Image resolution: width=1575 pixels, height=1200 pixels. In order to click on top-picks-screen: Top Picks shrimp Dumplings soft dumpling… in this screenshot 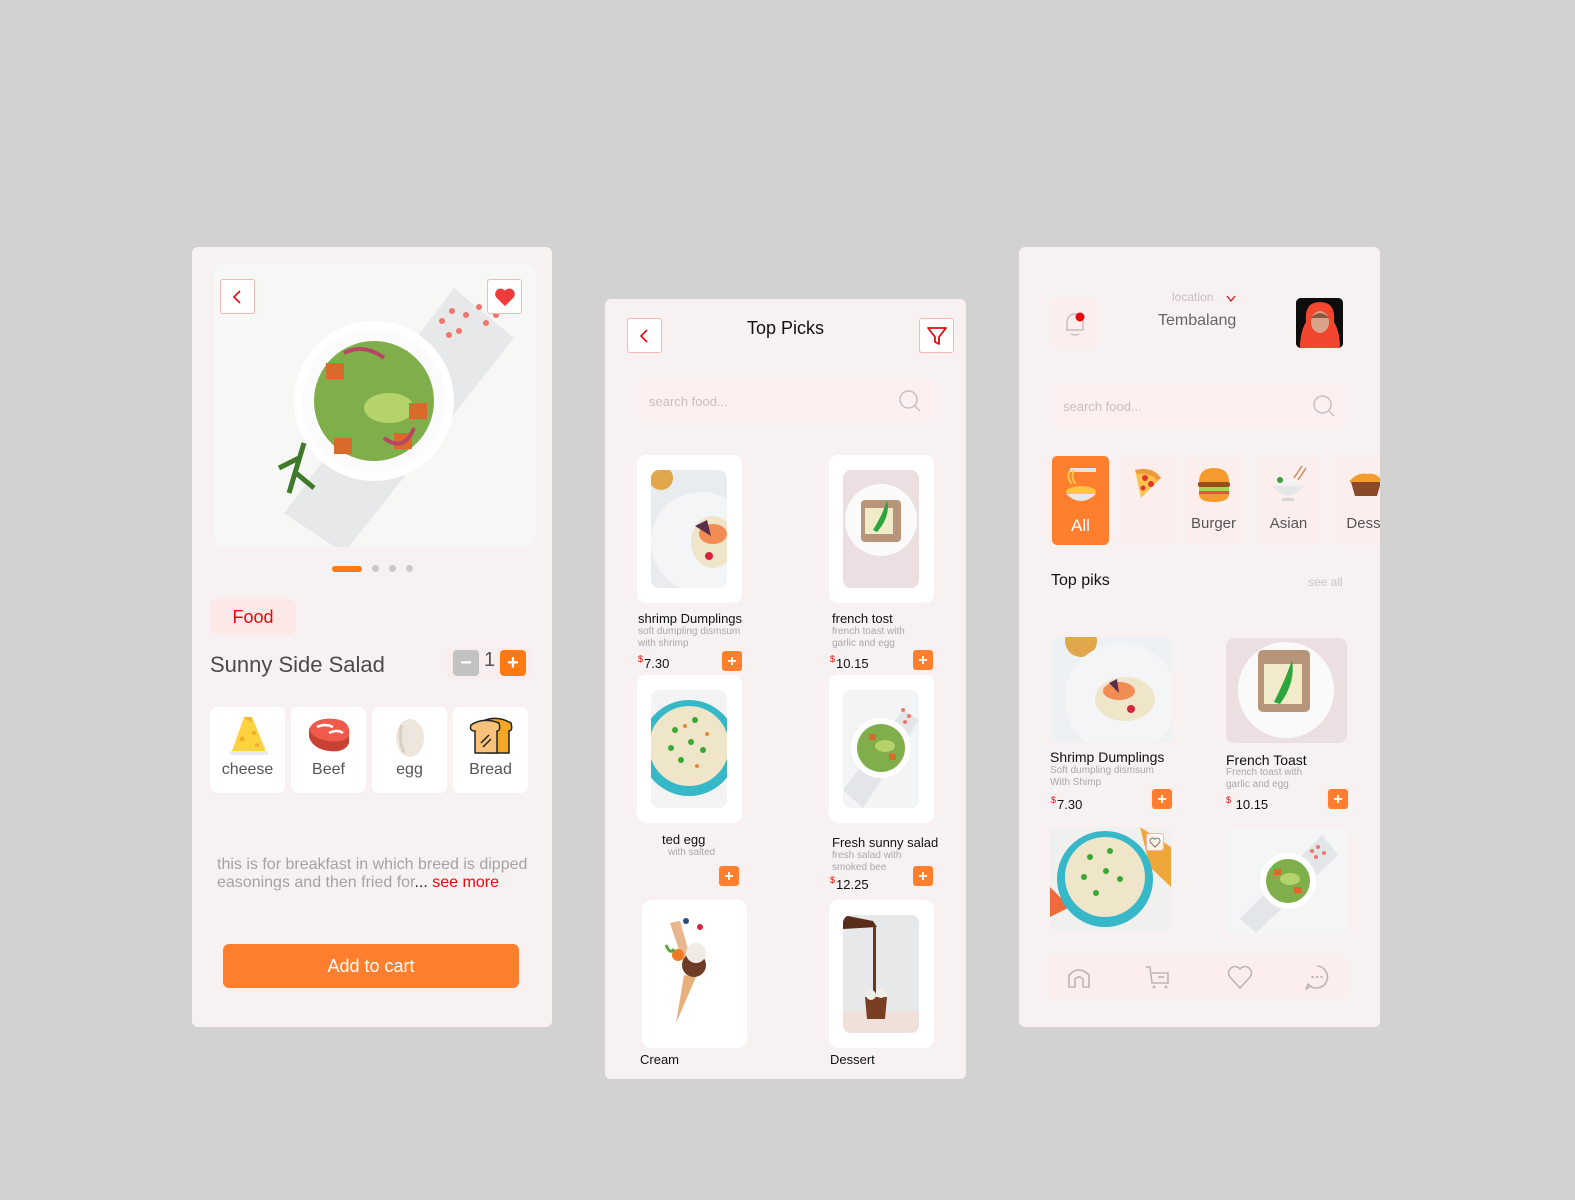, I will do `click(785, 689)`.